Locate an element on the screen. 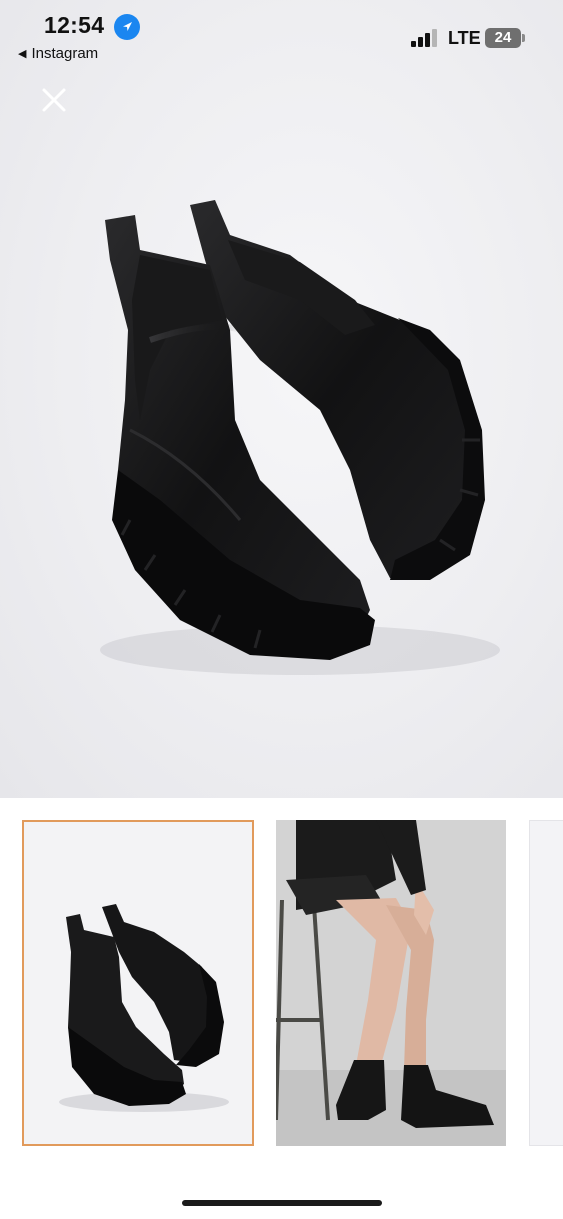 Image resolution: width=563 pixels, height=1219 pixels. back-link-label: Instagram is located at coordinates (65, 53).